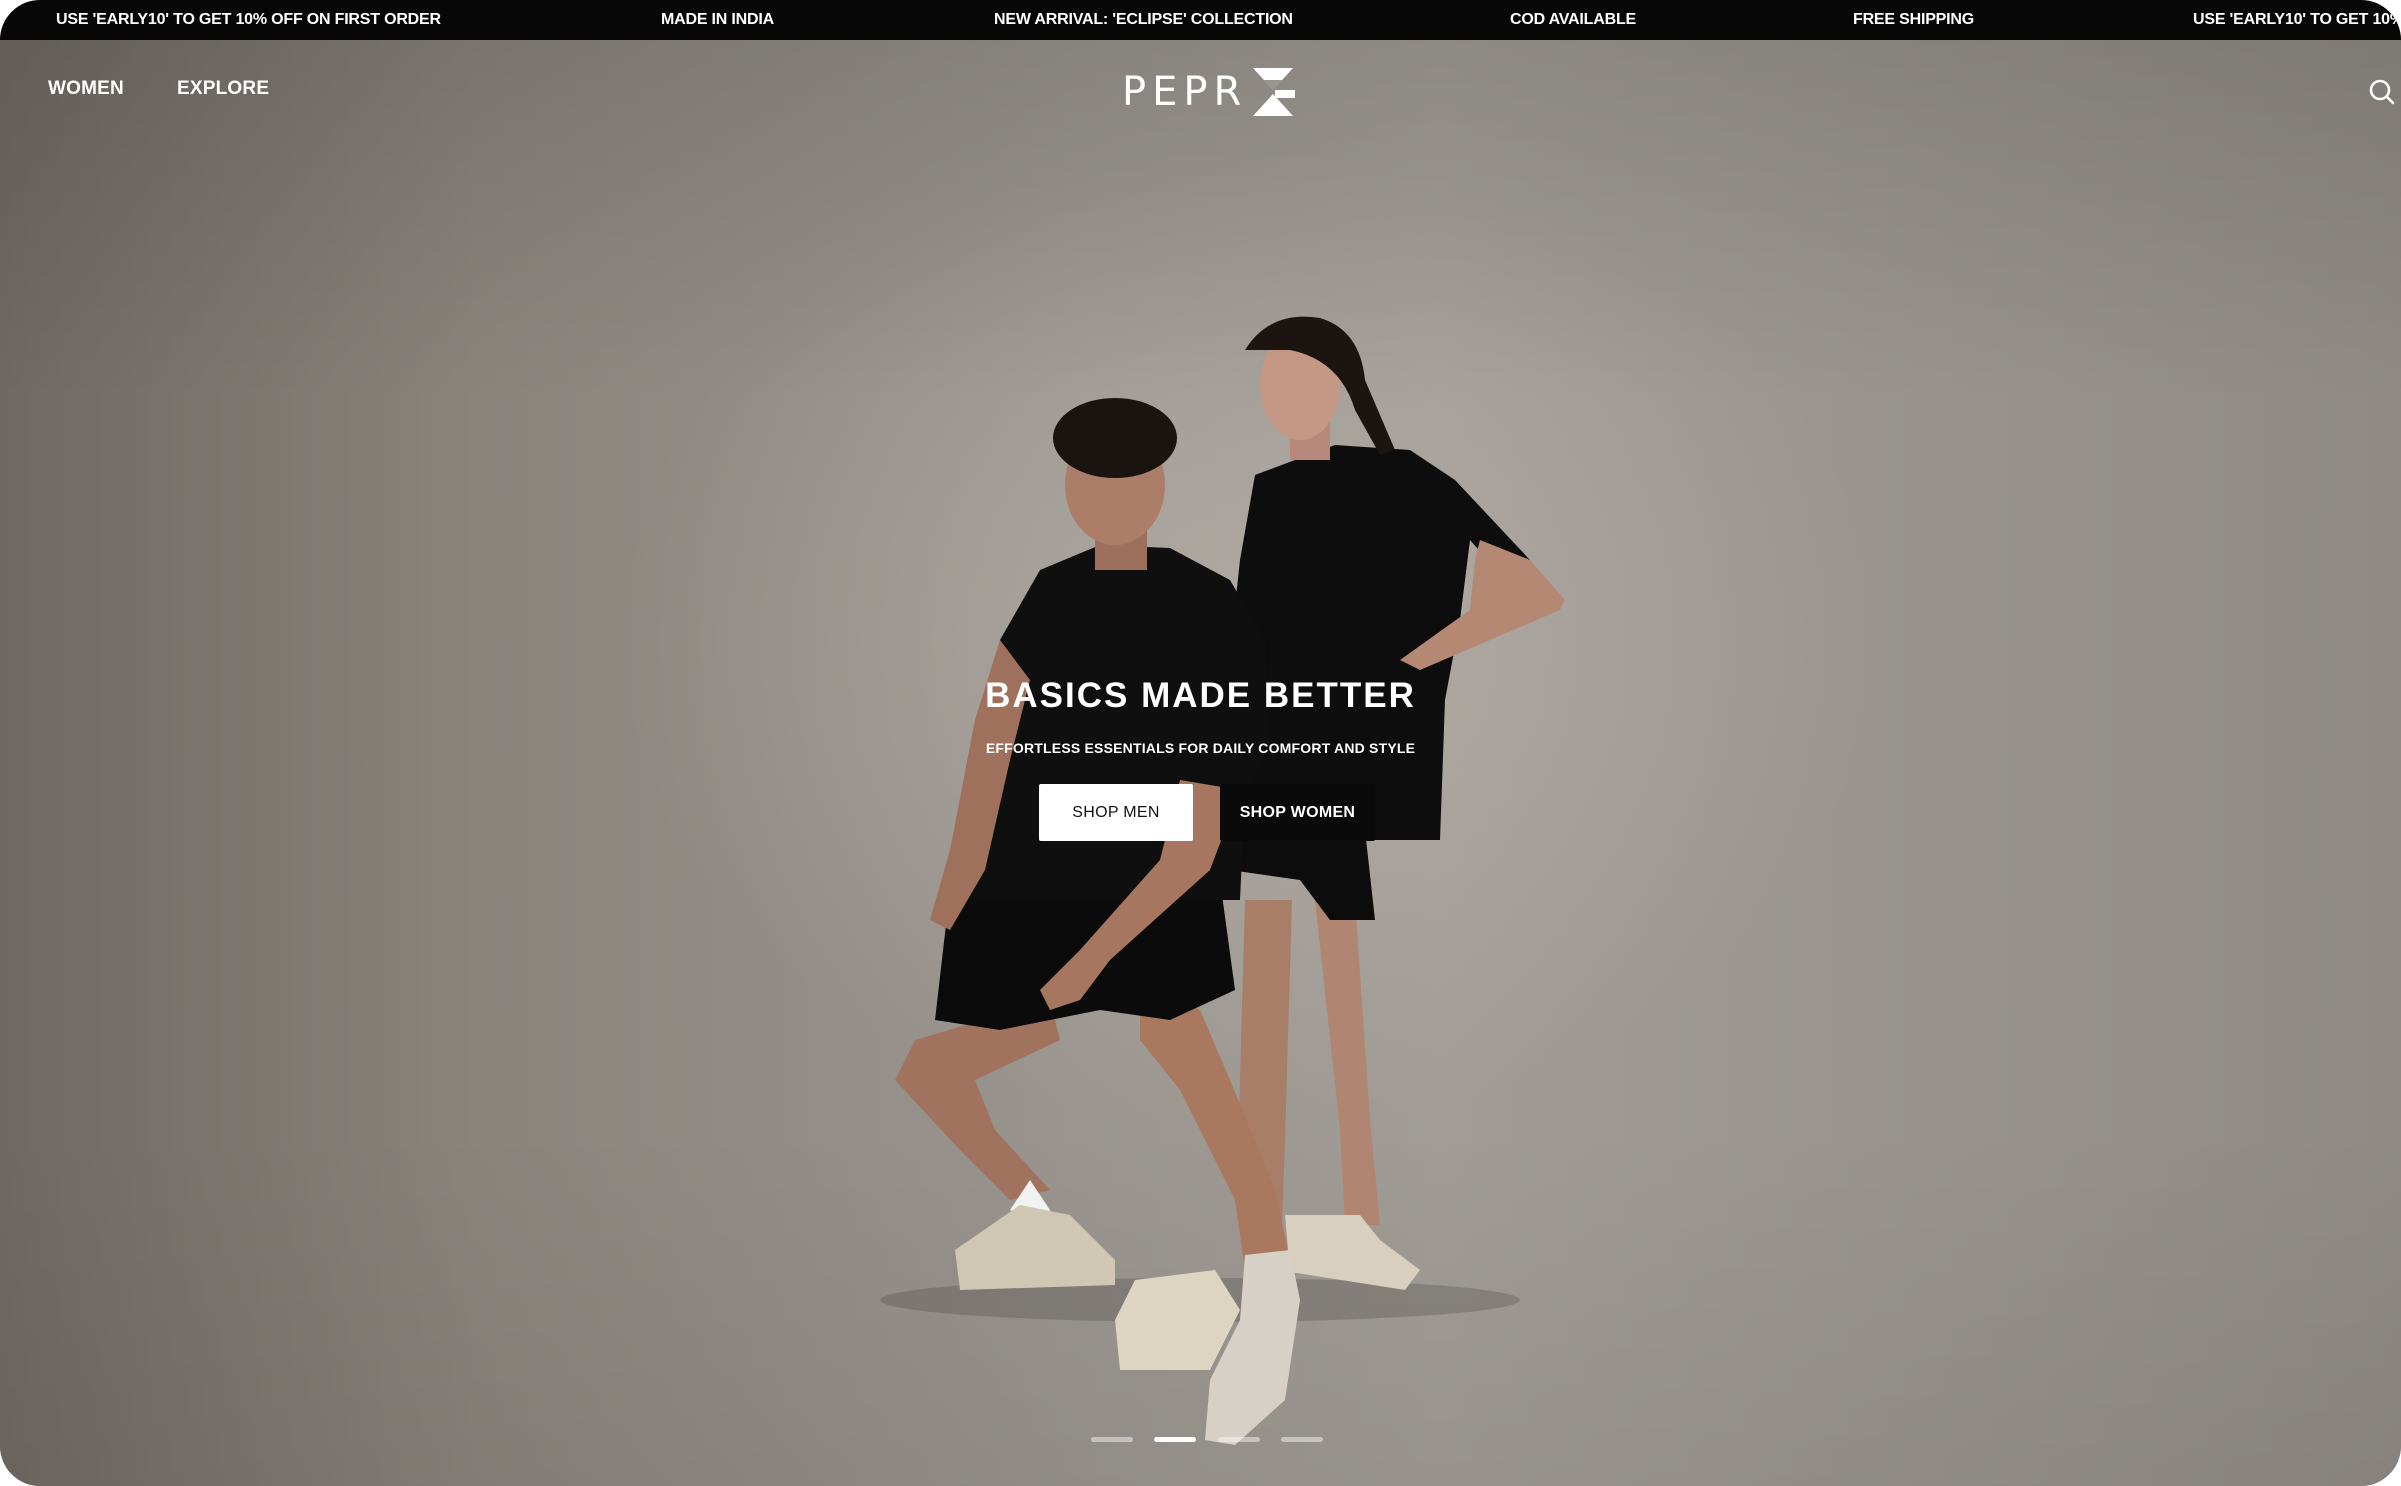 The height and width of the screenshot is (1486, 2401). I want to click on search-icon, so click(2382, 92).